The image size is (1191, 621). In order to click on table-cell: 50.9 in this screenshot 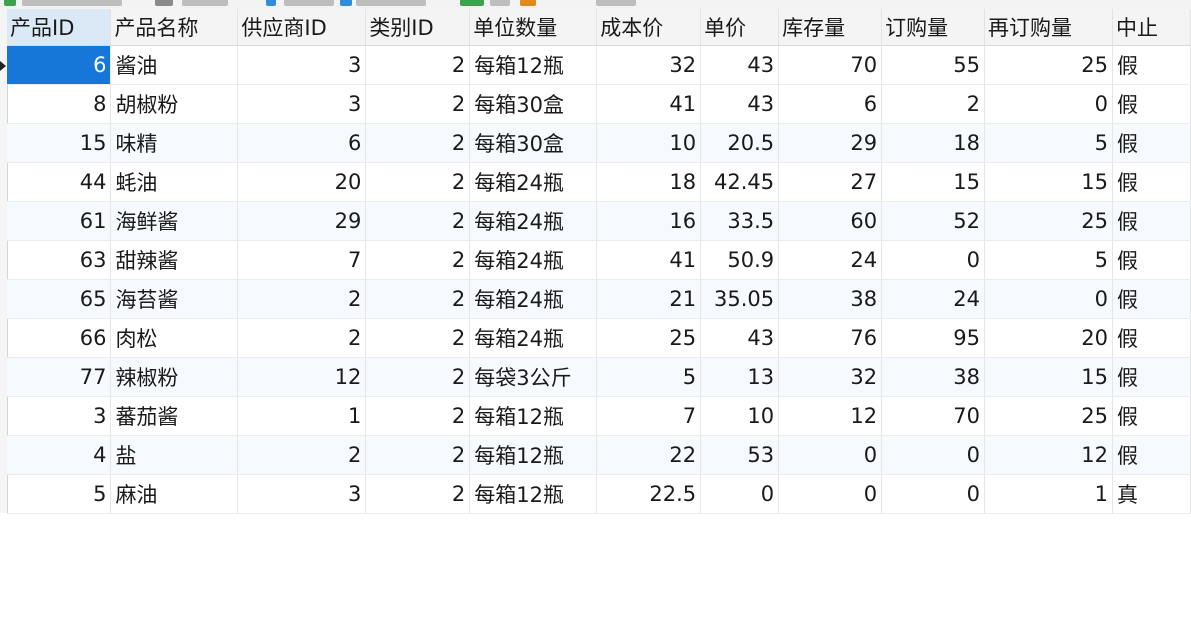, I will do `click(740, 260)`.